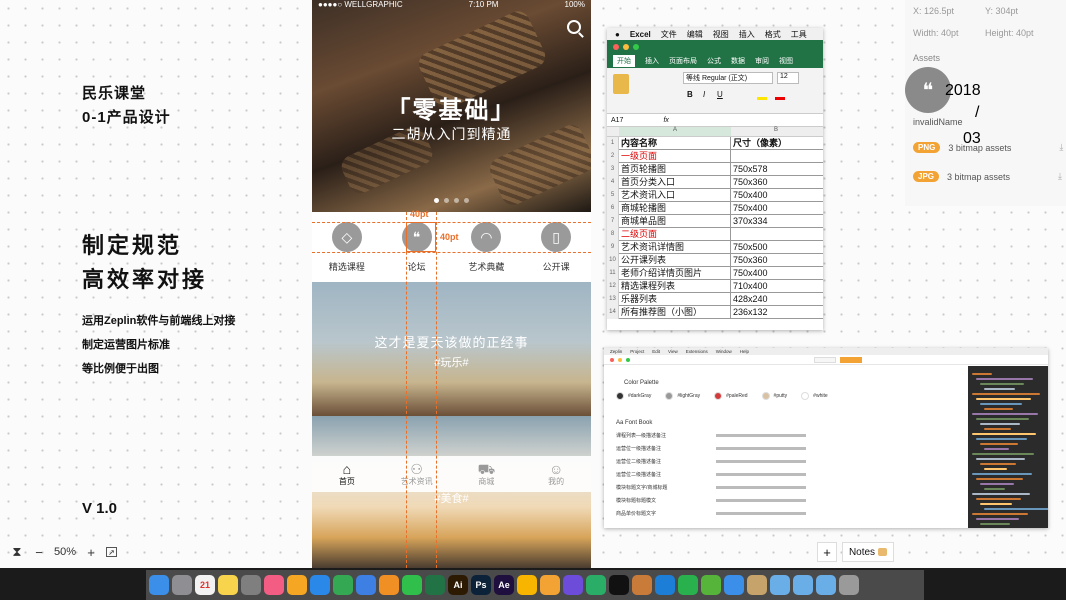 This screenshot has height=600, width=1066. I want to click on column-a: A, so click(675, 131).